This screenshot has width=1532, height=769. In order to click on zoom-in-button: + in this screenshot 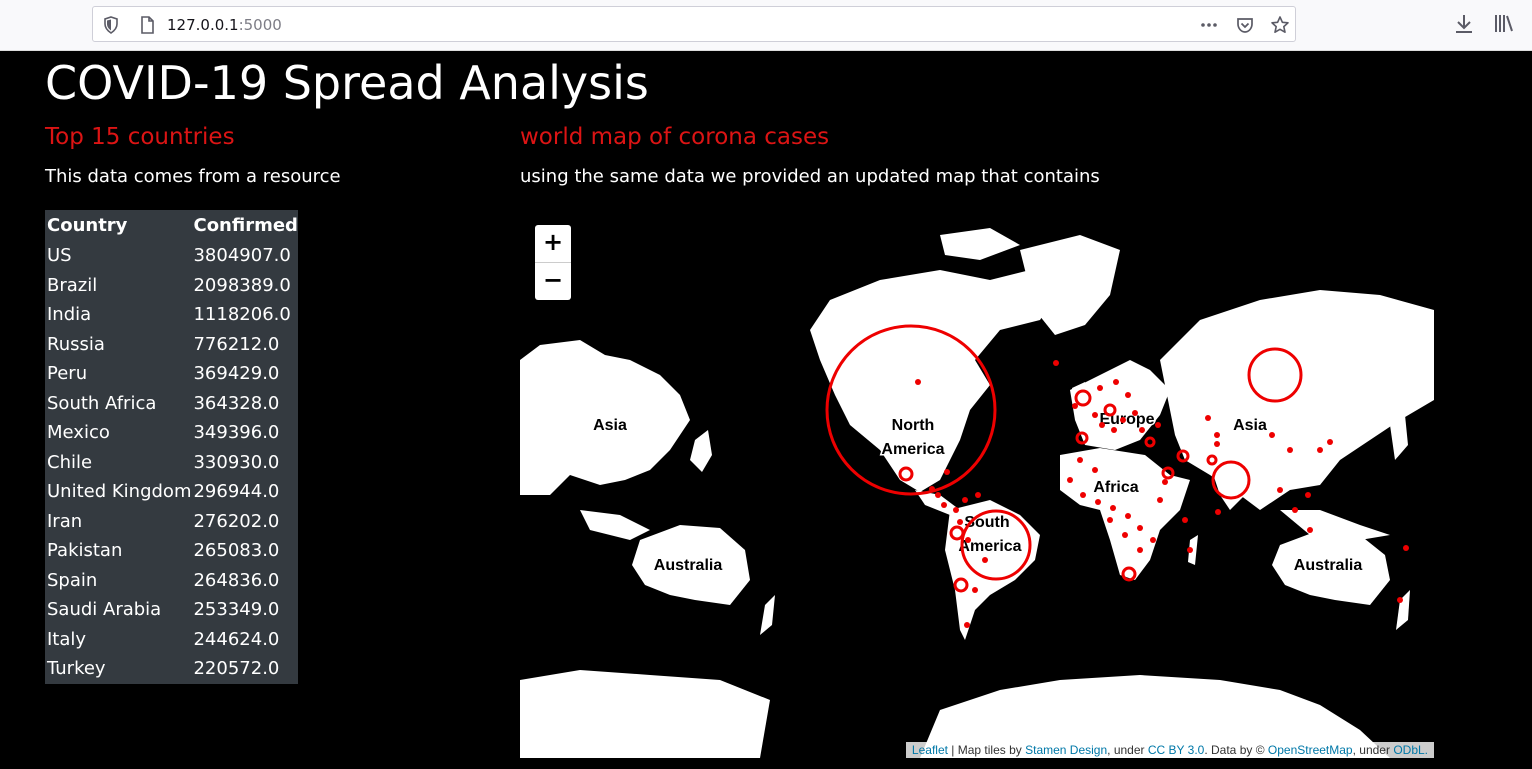, I will do `click(553, 244)`.